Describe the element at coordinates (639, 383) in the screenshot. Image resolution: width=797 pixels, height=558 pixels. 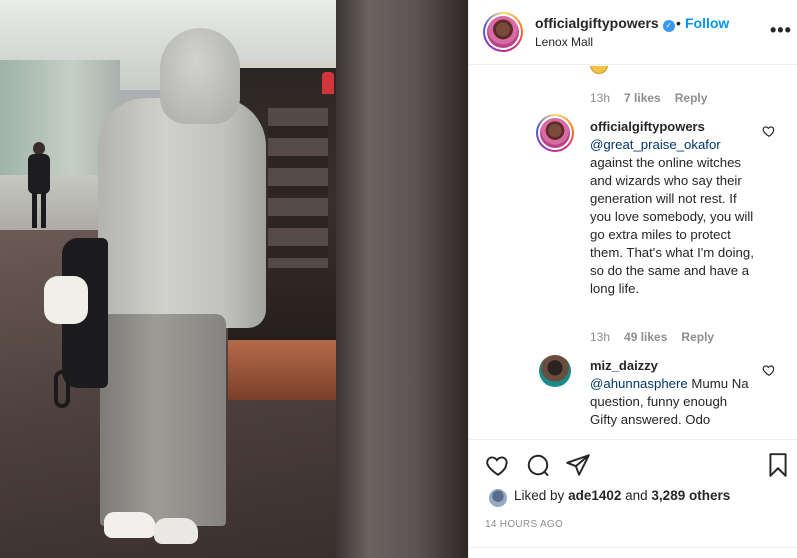
I see `comment-mention: @ahunnasphere` at that location.